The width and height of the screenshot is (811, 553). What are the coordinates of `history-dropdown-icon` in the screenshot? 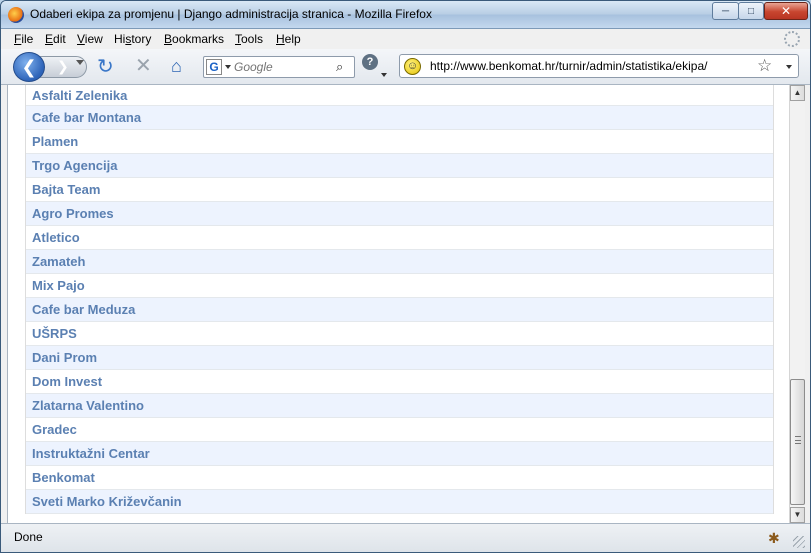 It's located at (80, 62).